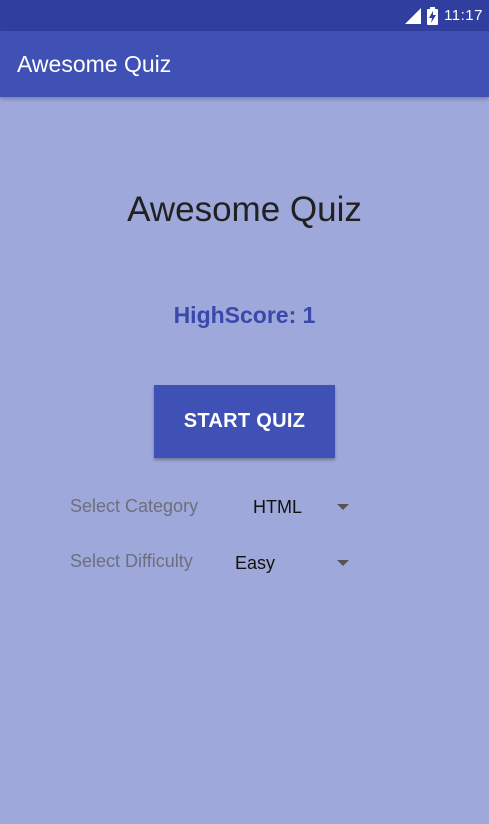 Image resolution: width=489 pixels, height=824 pixels. What do you see at coordinates (244, 64) in the screenshot?
I see `app-bar: Awesome Quiz` at bounding box center [244, 64].